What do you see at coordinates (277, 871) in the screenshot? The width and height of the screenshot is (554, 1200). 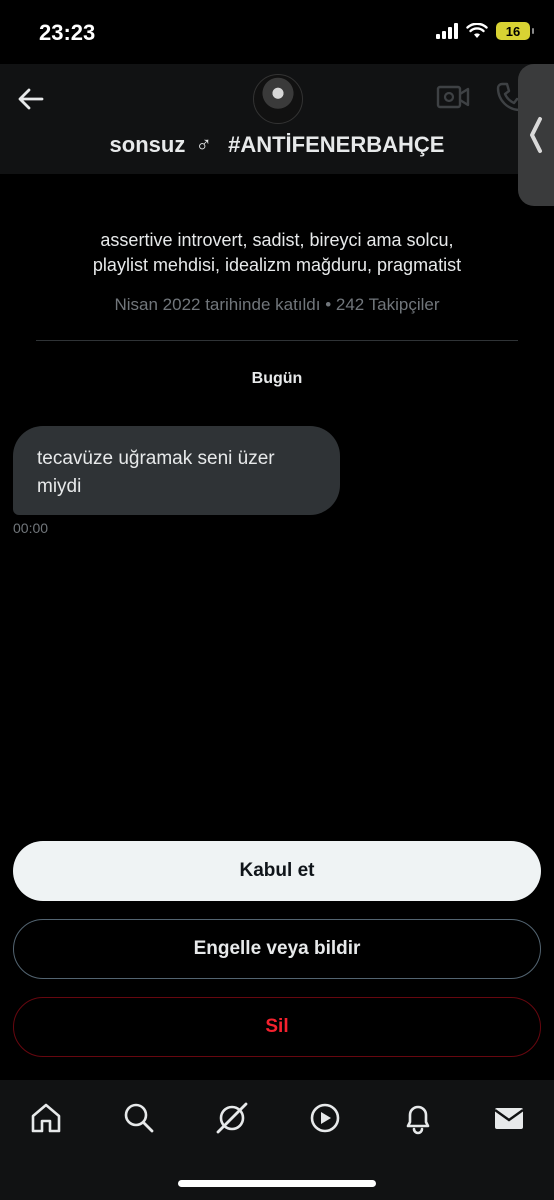 I see `accept-button: Kabul et` at bounding box center [277, 871].